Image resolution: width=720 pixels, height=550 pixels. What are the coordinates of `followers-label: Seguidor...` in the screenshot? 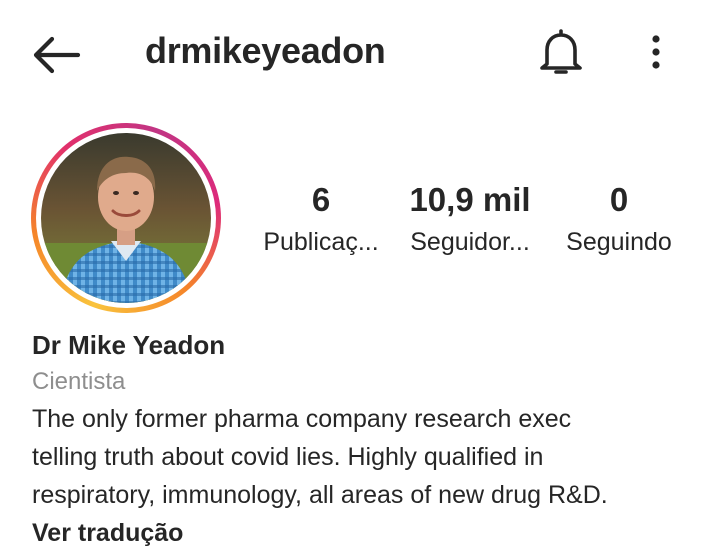 It's located at (470, 242).